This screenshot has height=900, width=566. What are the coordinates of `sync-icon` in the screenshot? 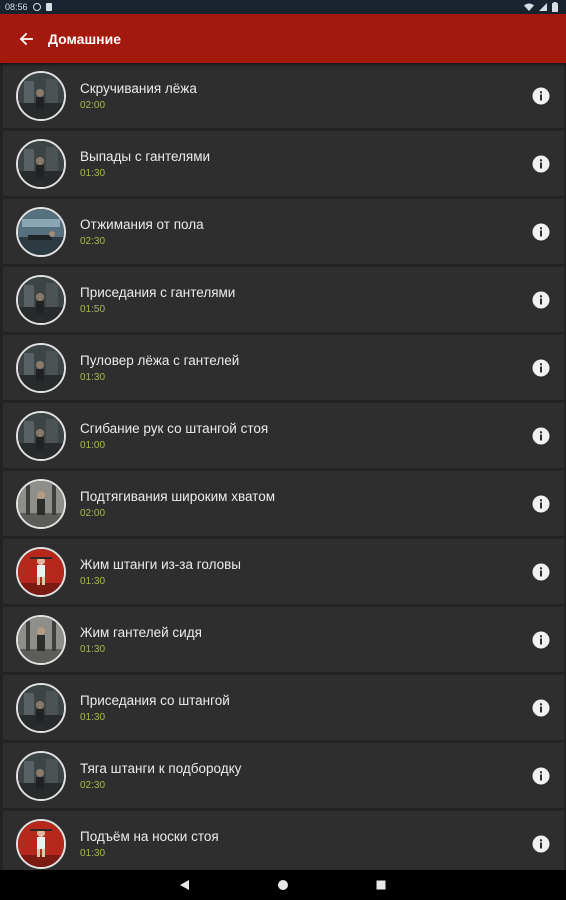 It's located at (36, 7).